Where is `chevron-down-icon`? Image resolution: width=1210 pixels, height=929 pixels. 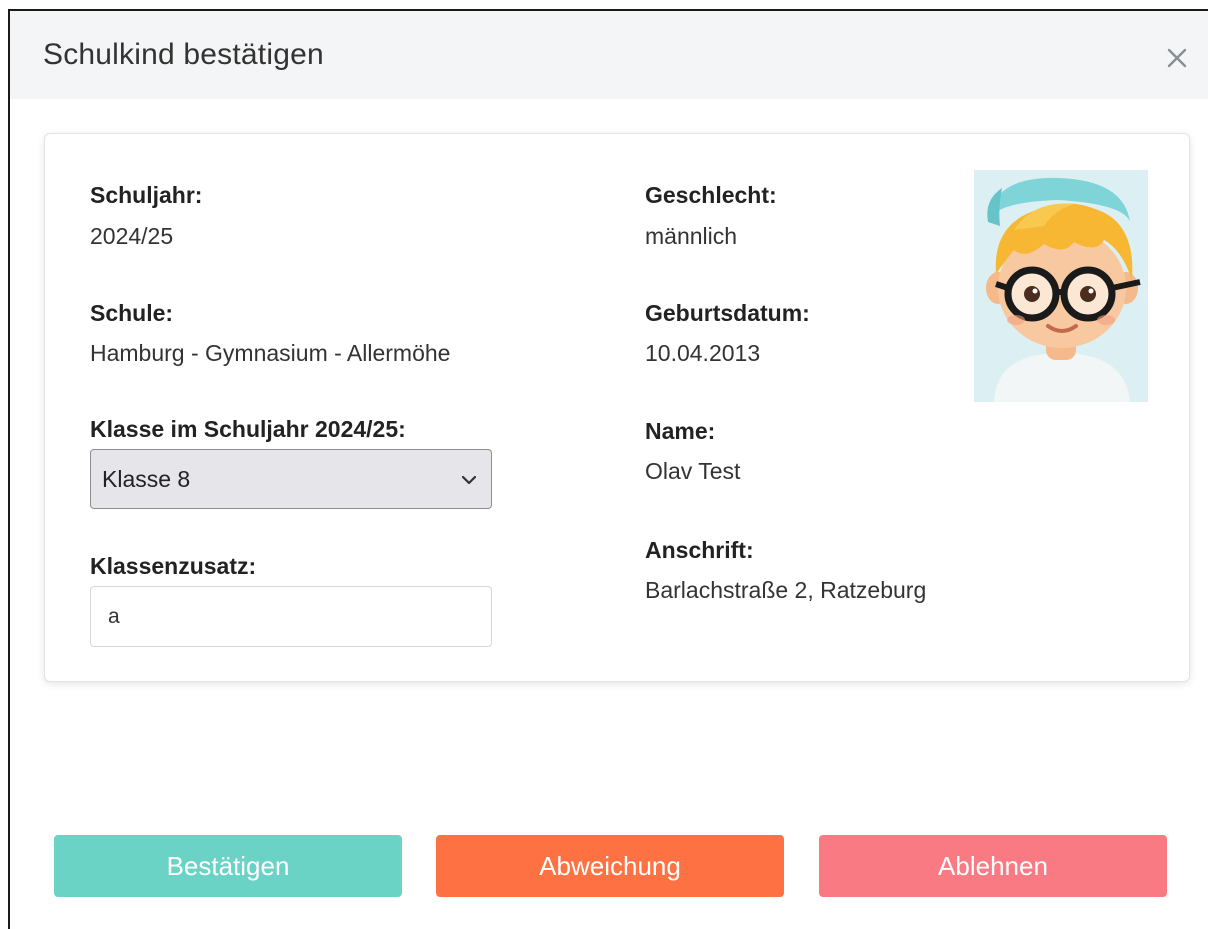 chevron-down-icon is located at coordinates (469, 480).